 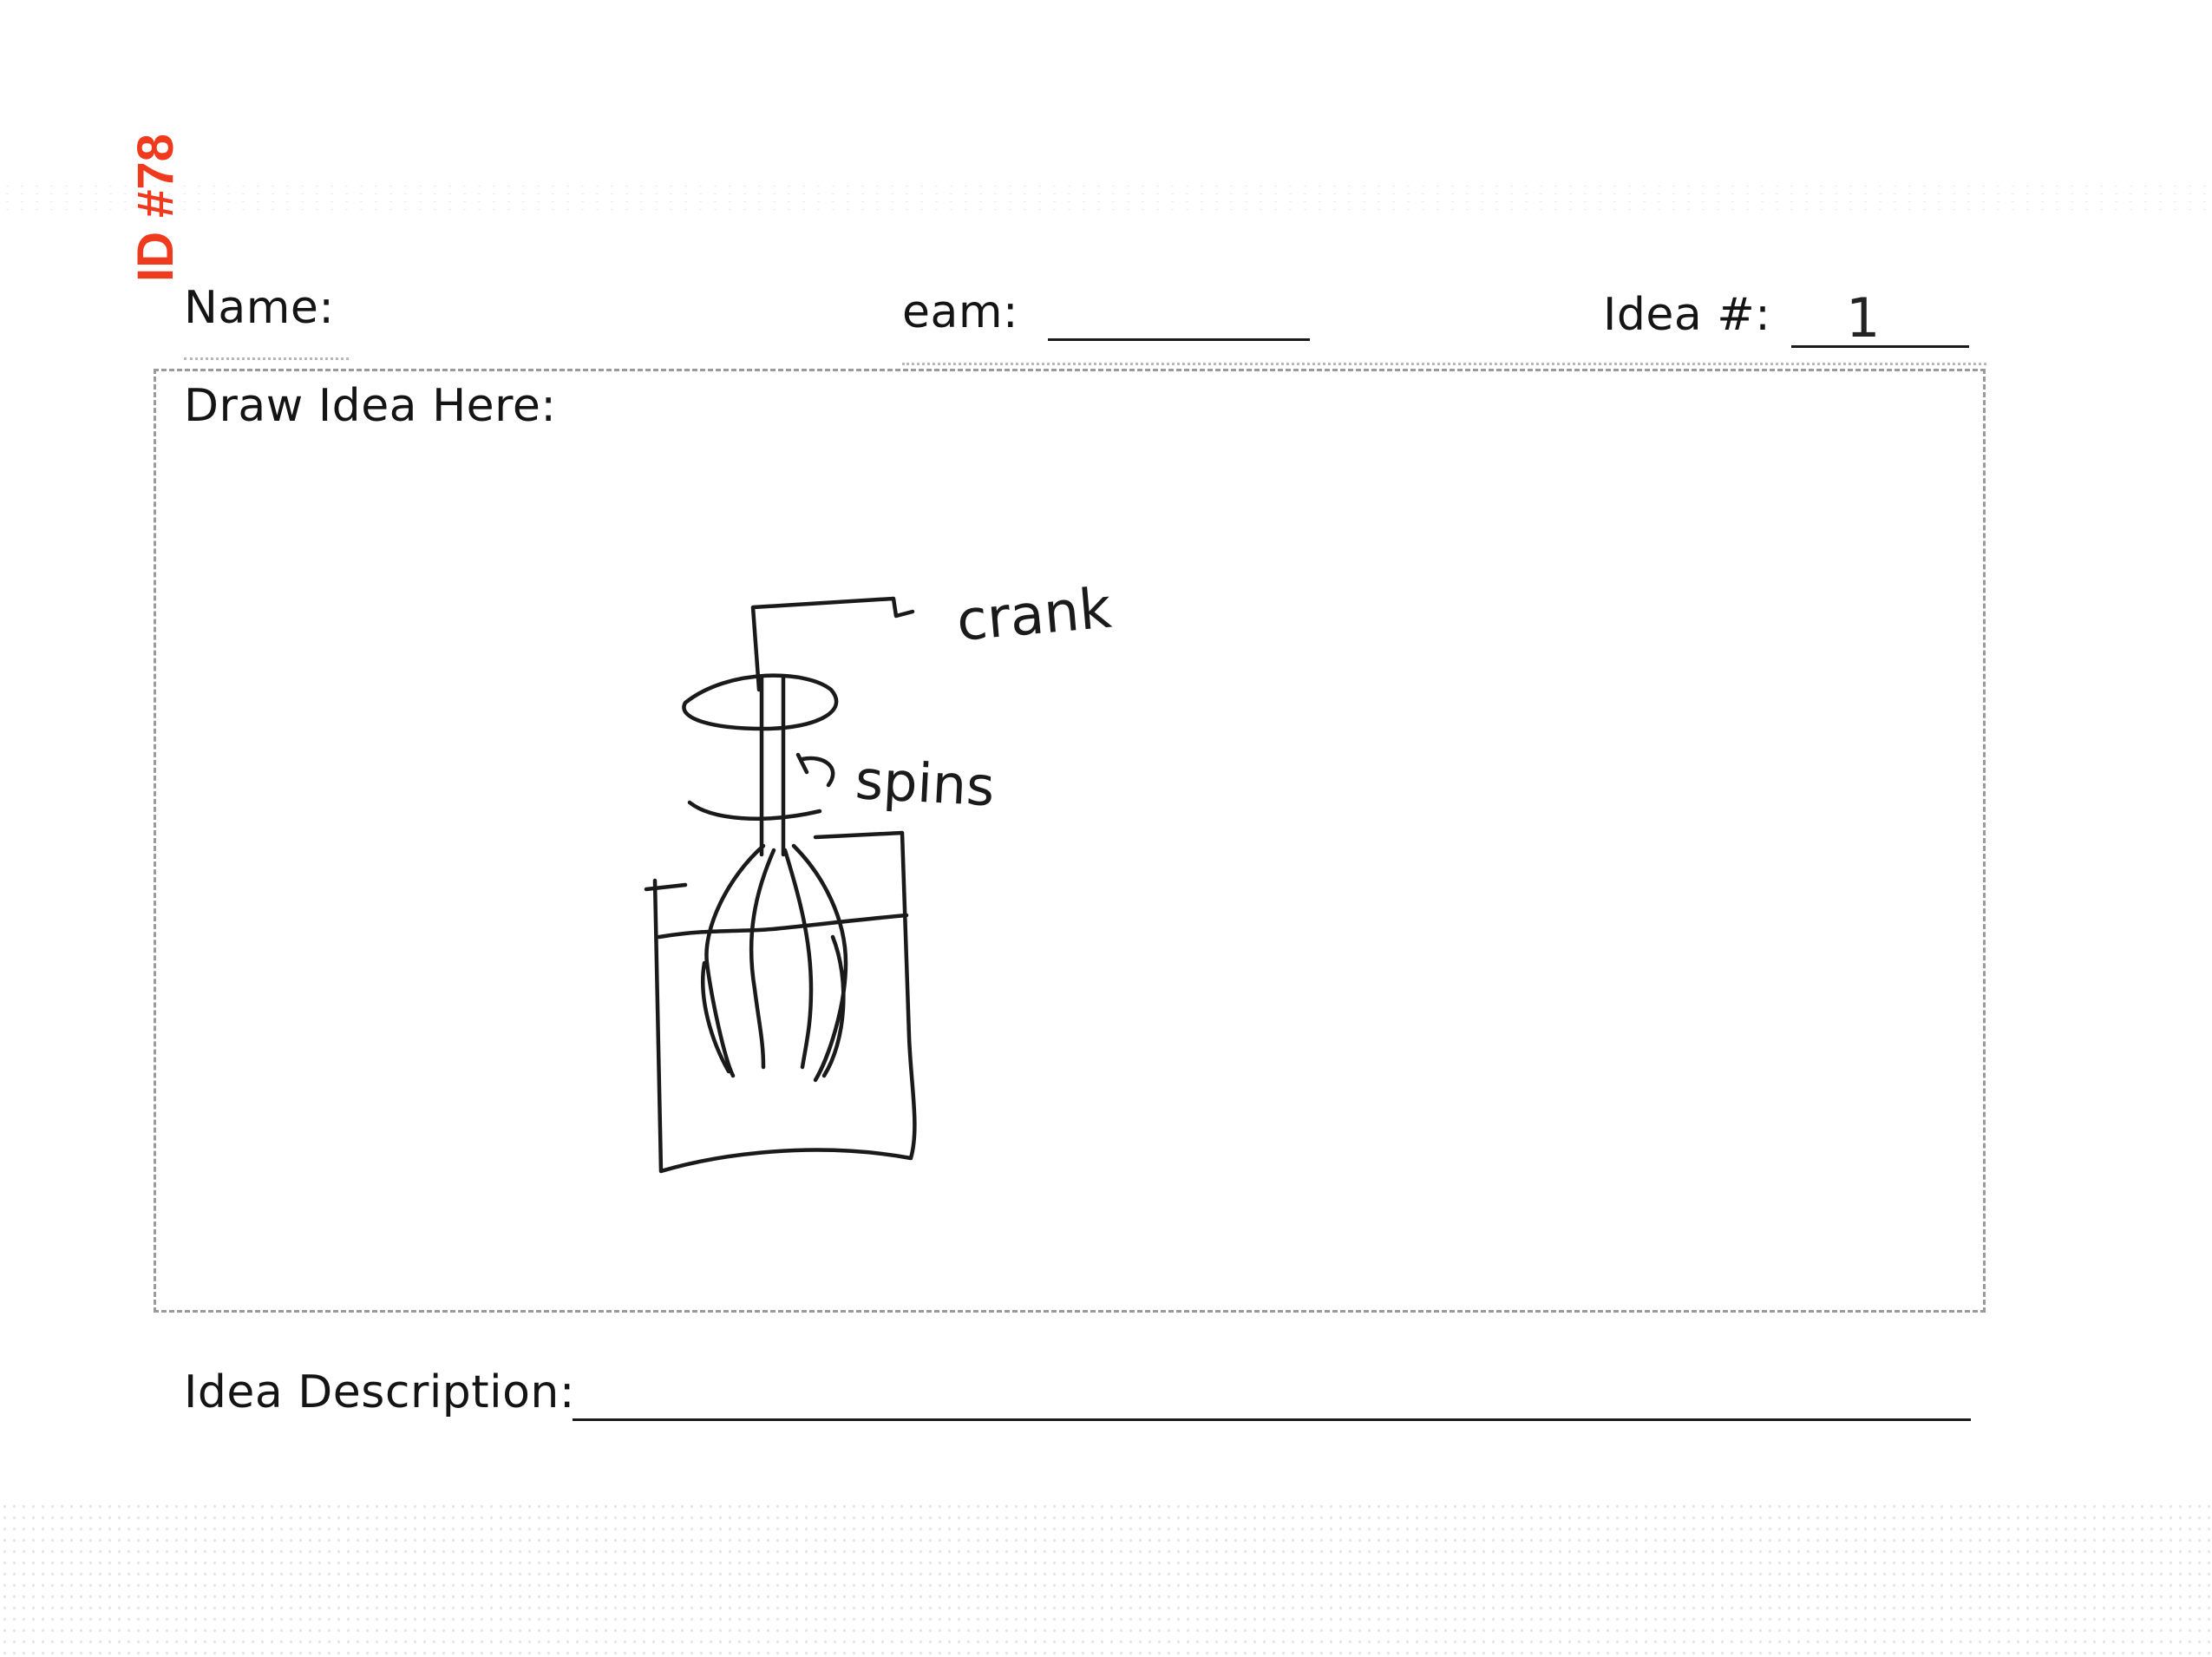 I want to click on name-label: Name:, so click(x=259, y=308).